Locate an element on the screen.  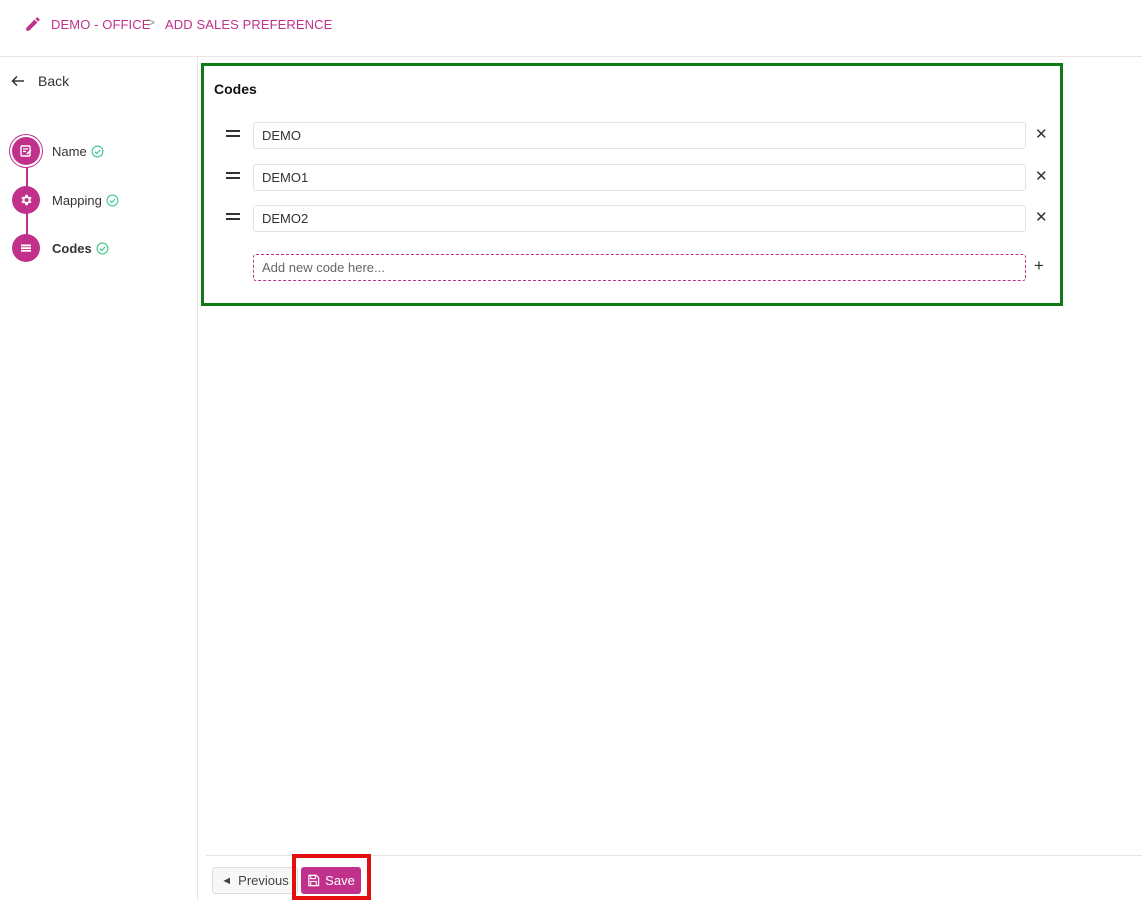
gear-icon is located at coordinates (26, 200).